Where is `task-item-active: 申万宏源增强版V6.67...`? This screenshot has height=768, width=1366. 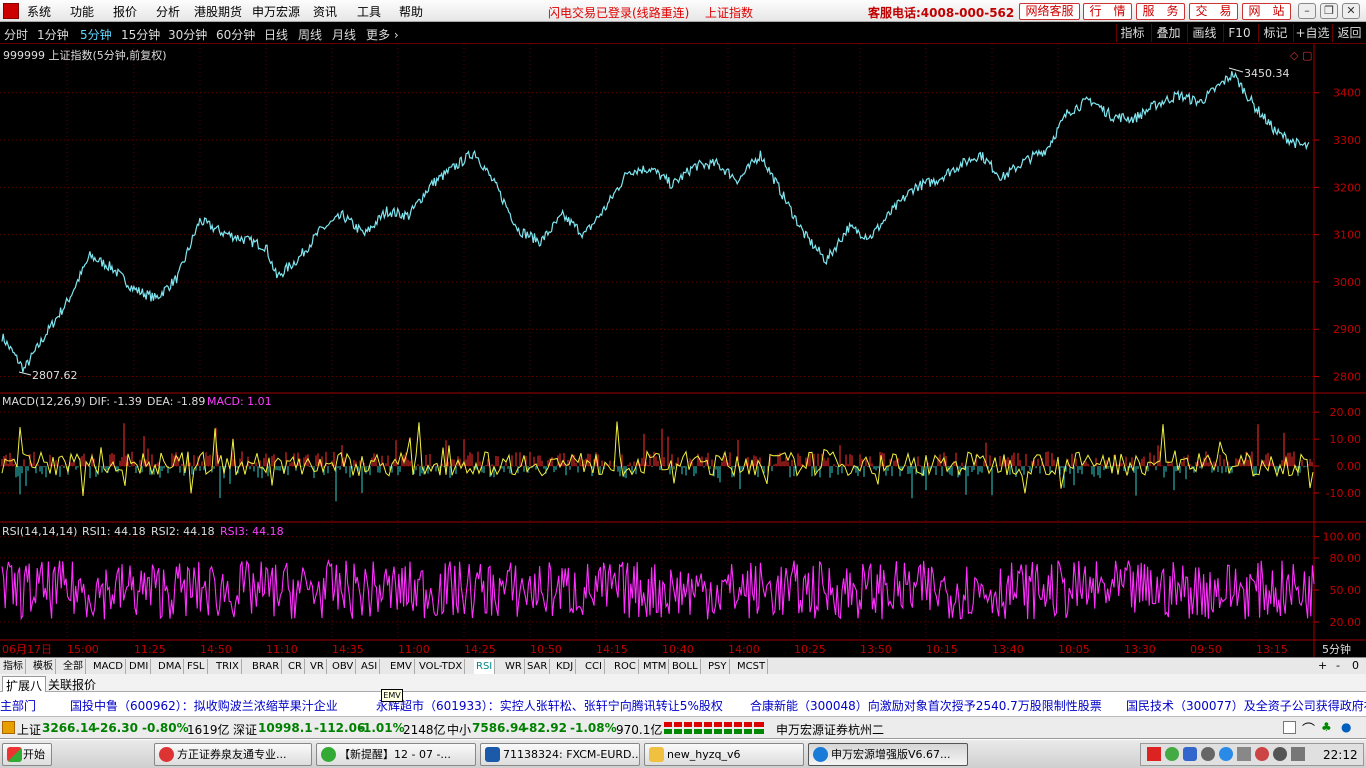
task-item-active: 申万宏源增强版V6.67... is located at coordinates (888, 754).